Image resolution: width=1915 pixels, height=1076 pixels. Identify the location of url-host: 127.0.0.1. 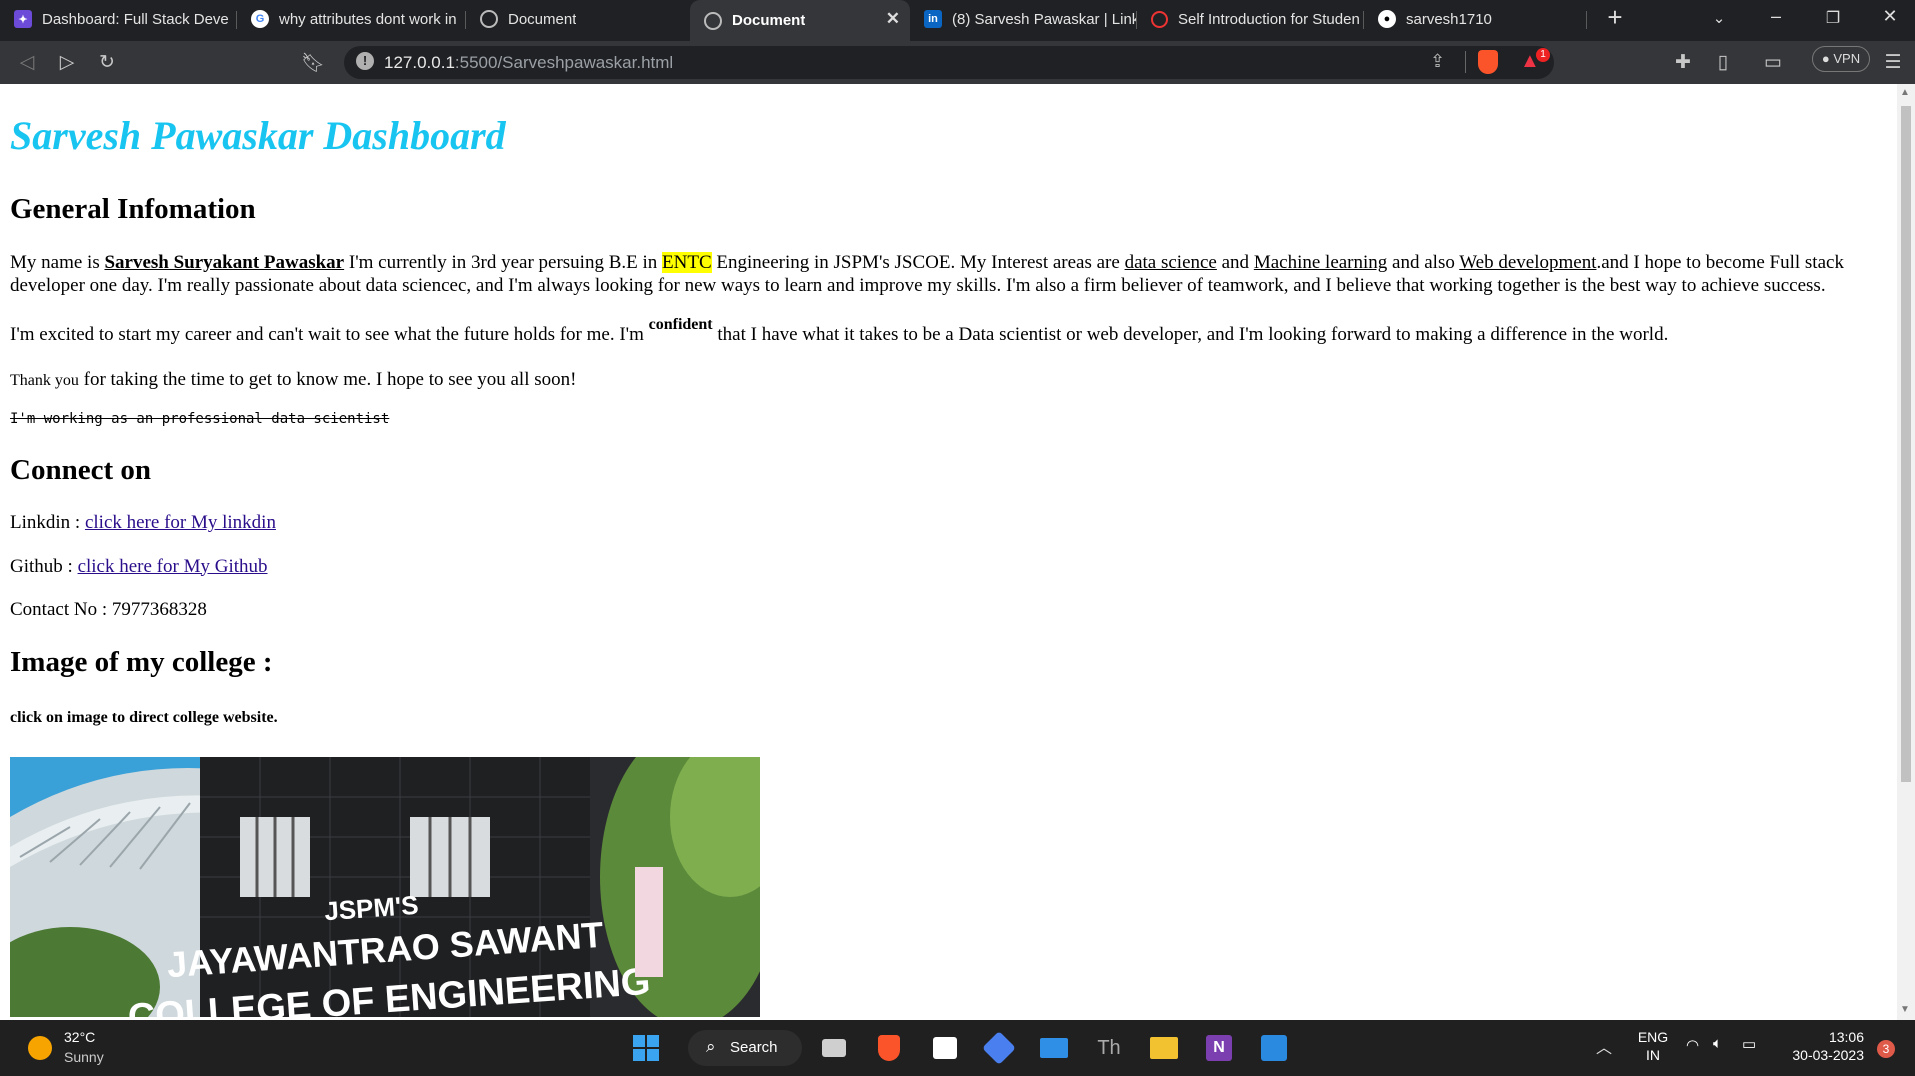
(419, 62).